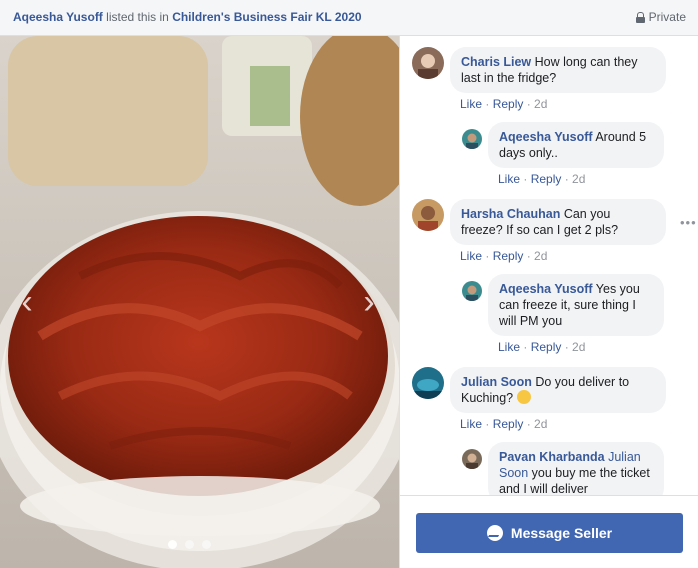 This screenshot has width=698, height=568. I want to click on listed-text: listed this in, so click(137, 17).